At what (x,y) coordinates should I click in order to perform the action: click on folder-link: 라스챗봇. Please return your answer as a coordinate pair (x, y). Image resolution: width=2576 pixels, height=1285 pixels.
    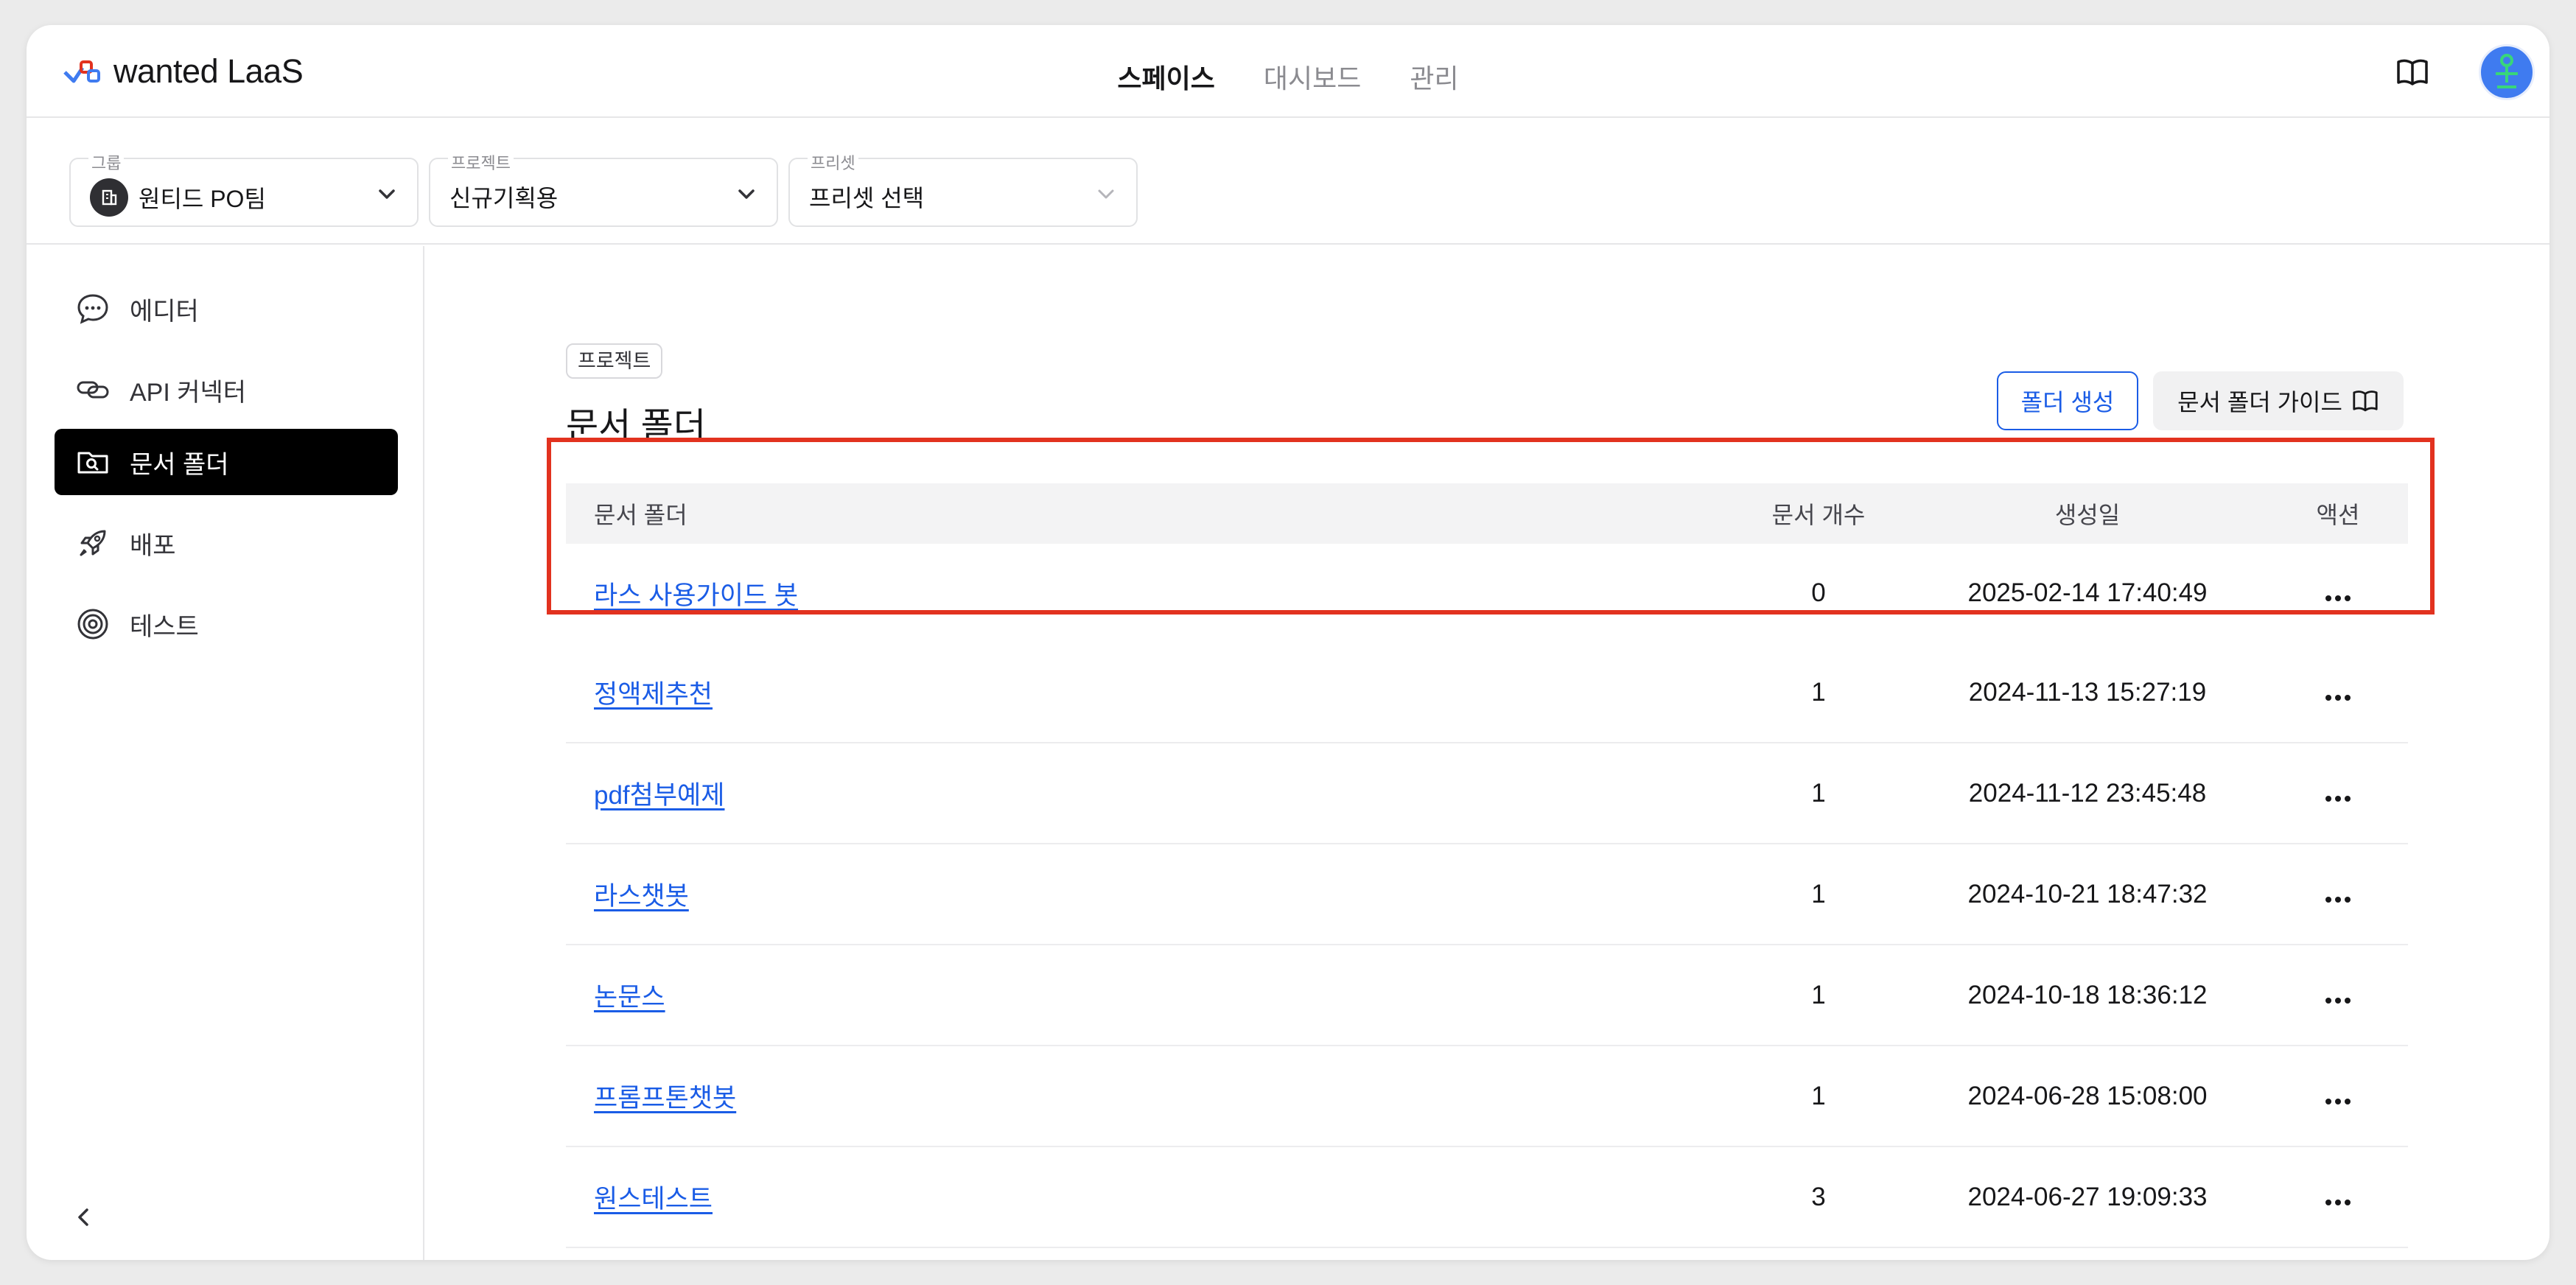
    Looking at the image, I should click on (641, 896).